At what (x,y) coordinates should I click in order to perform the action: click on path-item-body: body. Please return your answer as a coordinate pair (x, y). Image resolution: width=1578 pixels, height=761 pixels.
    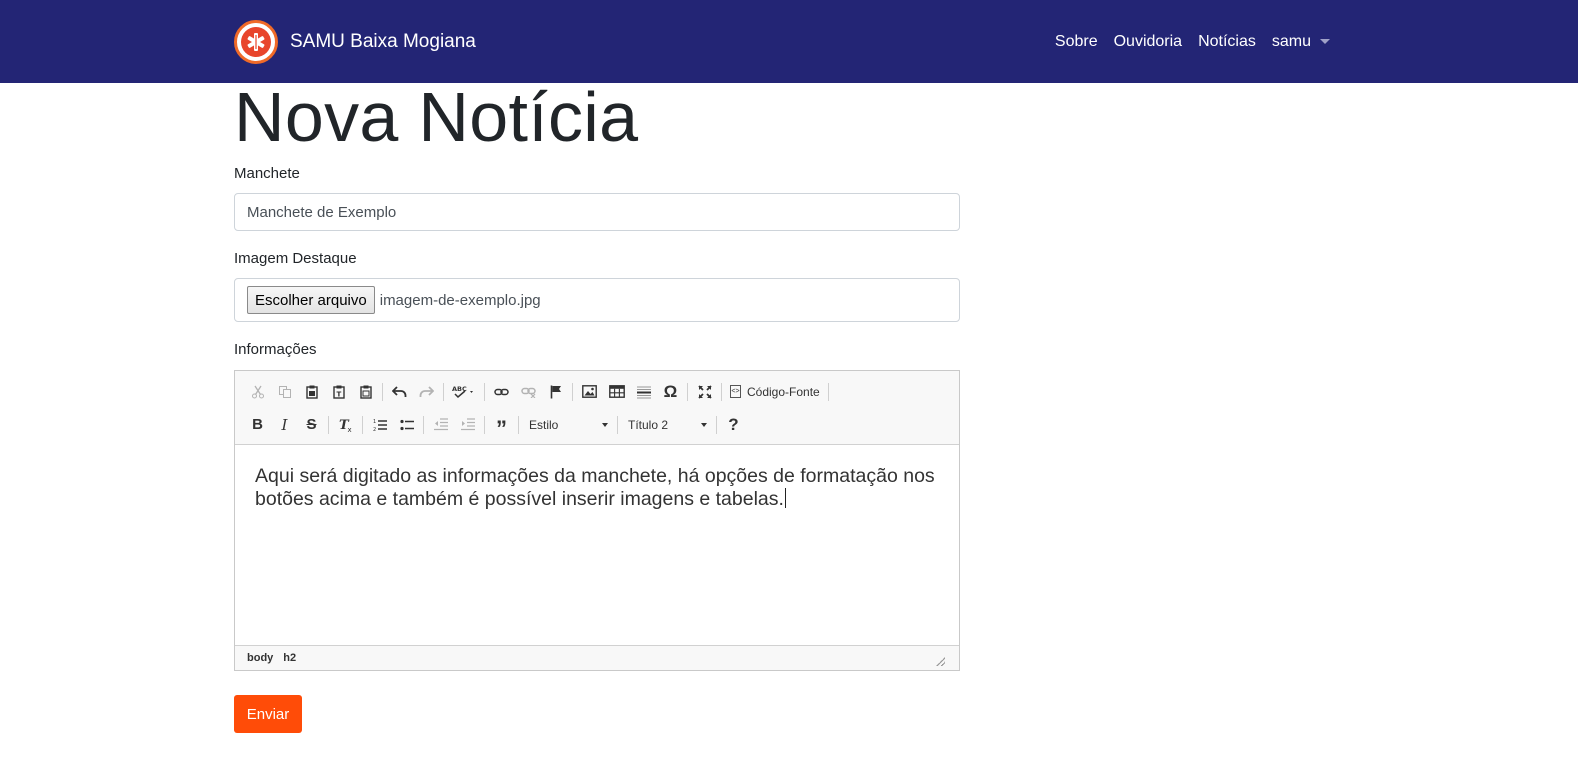
    Looking at the image, I should click on (260, 658).